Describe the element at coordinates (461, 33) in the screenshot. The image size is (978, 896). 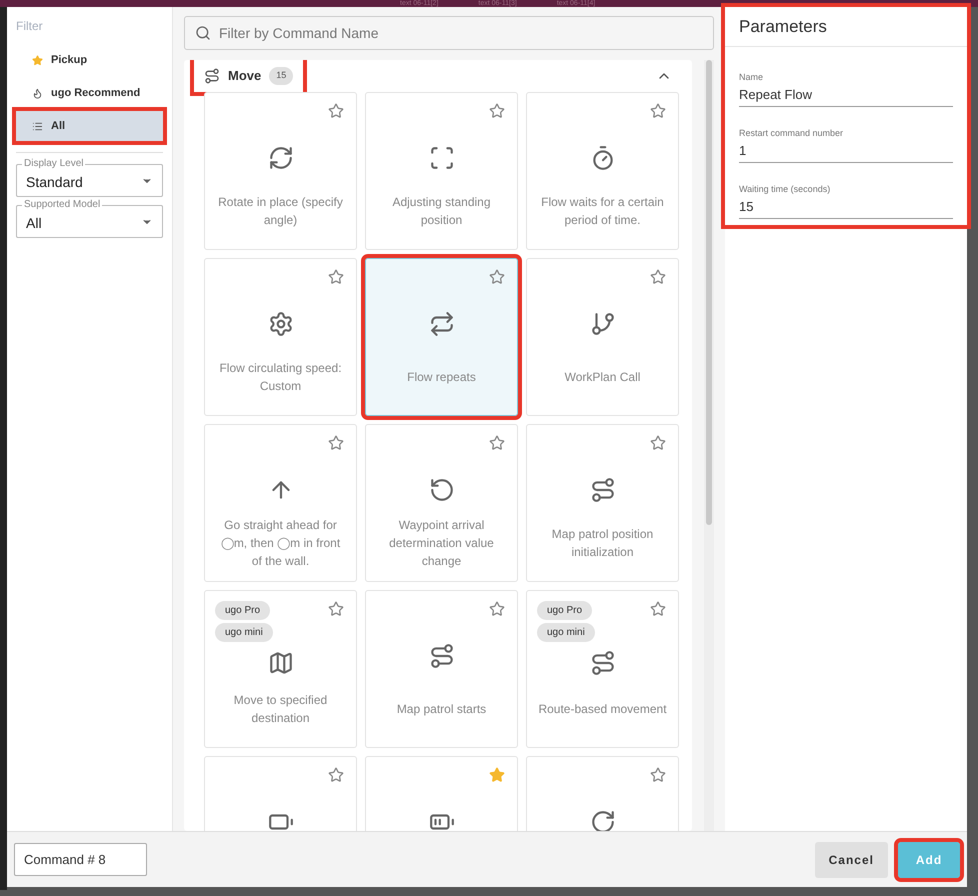
I see `search-input: Filter by Command Name` at that location.